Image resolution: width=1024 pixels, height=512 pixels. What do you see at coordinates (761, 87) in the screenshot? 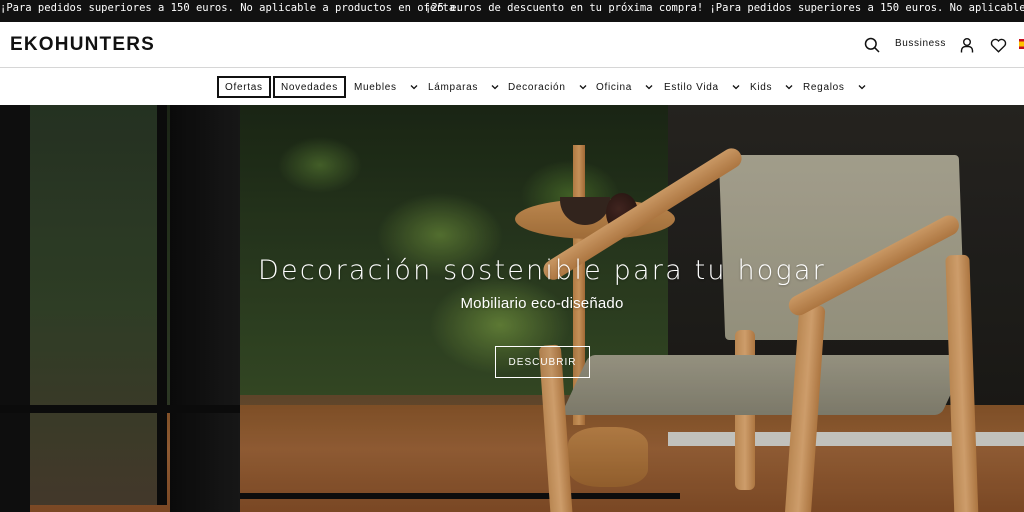
I see `nav-item-label: Kids` at bounding box center [761, 87].